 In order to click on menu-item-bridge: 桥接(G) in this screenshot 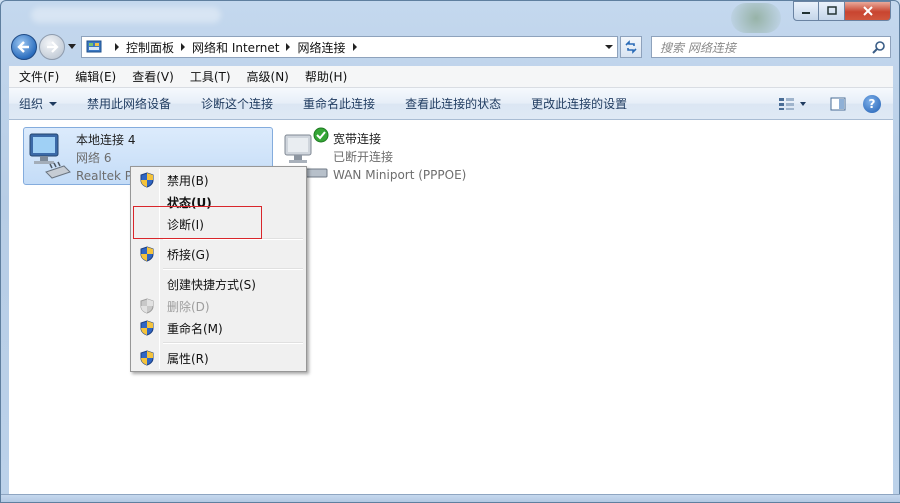, I will do `click(218, 254)`.